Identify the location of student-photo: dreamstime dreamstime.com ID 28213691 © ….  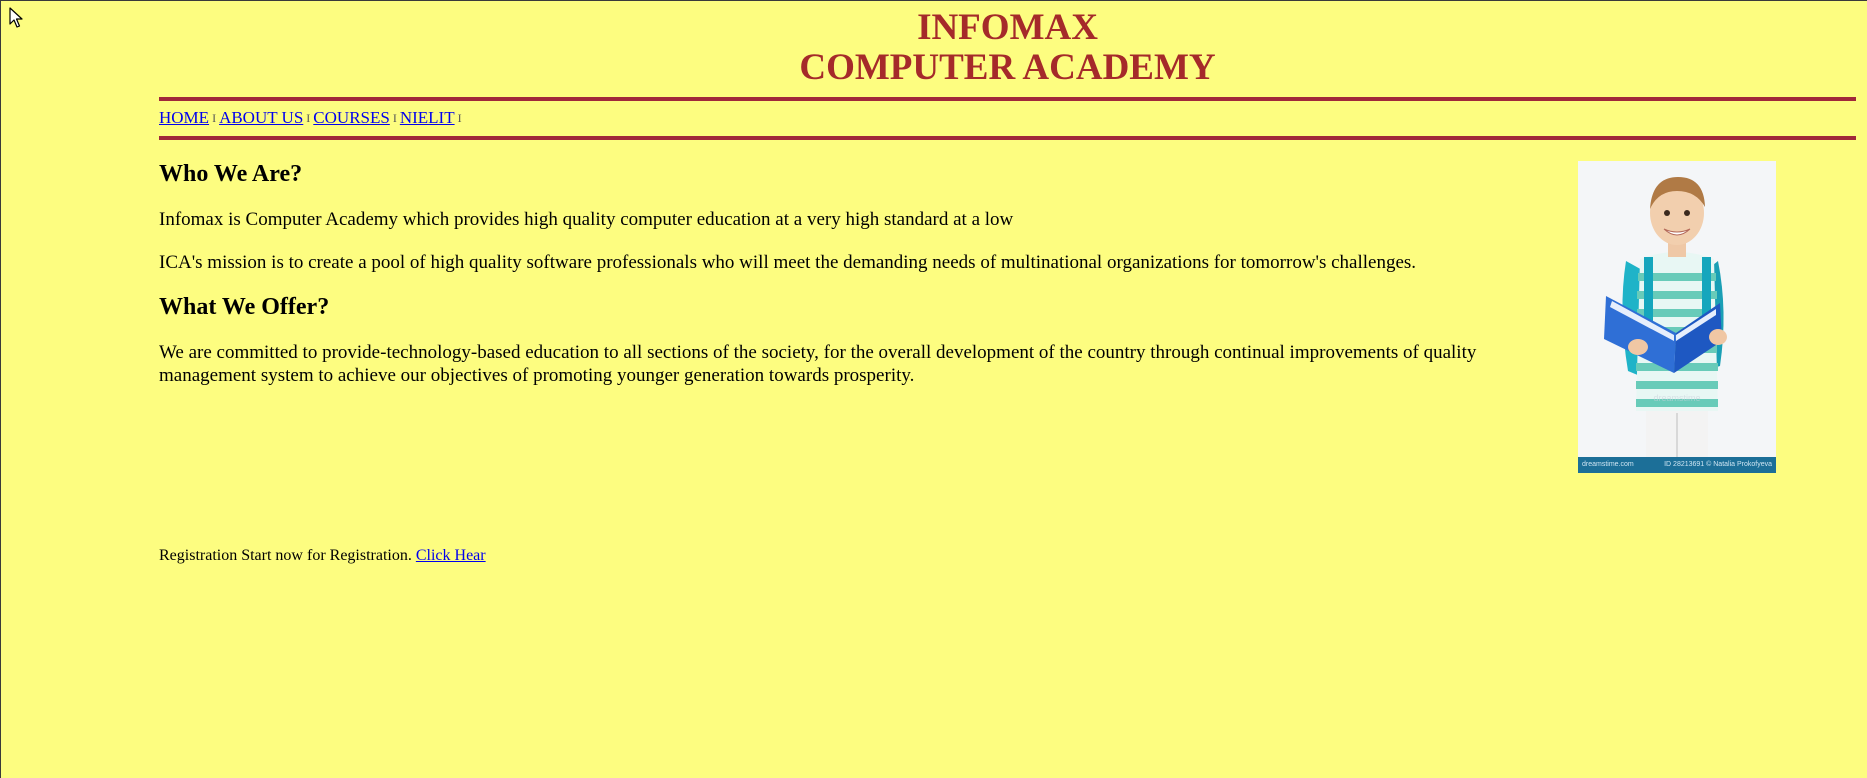
(1677, 317).